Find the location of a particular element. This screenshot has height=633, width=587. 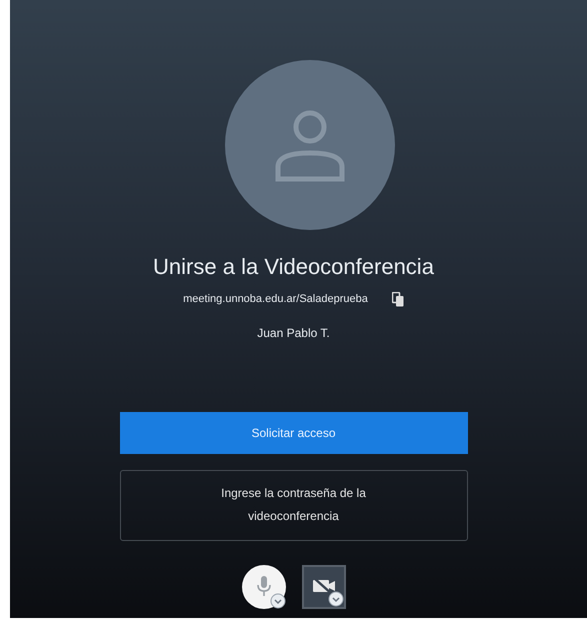

page-title: Unirse a la Videoconferencia is located at coordinates (293, 267).